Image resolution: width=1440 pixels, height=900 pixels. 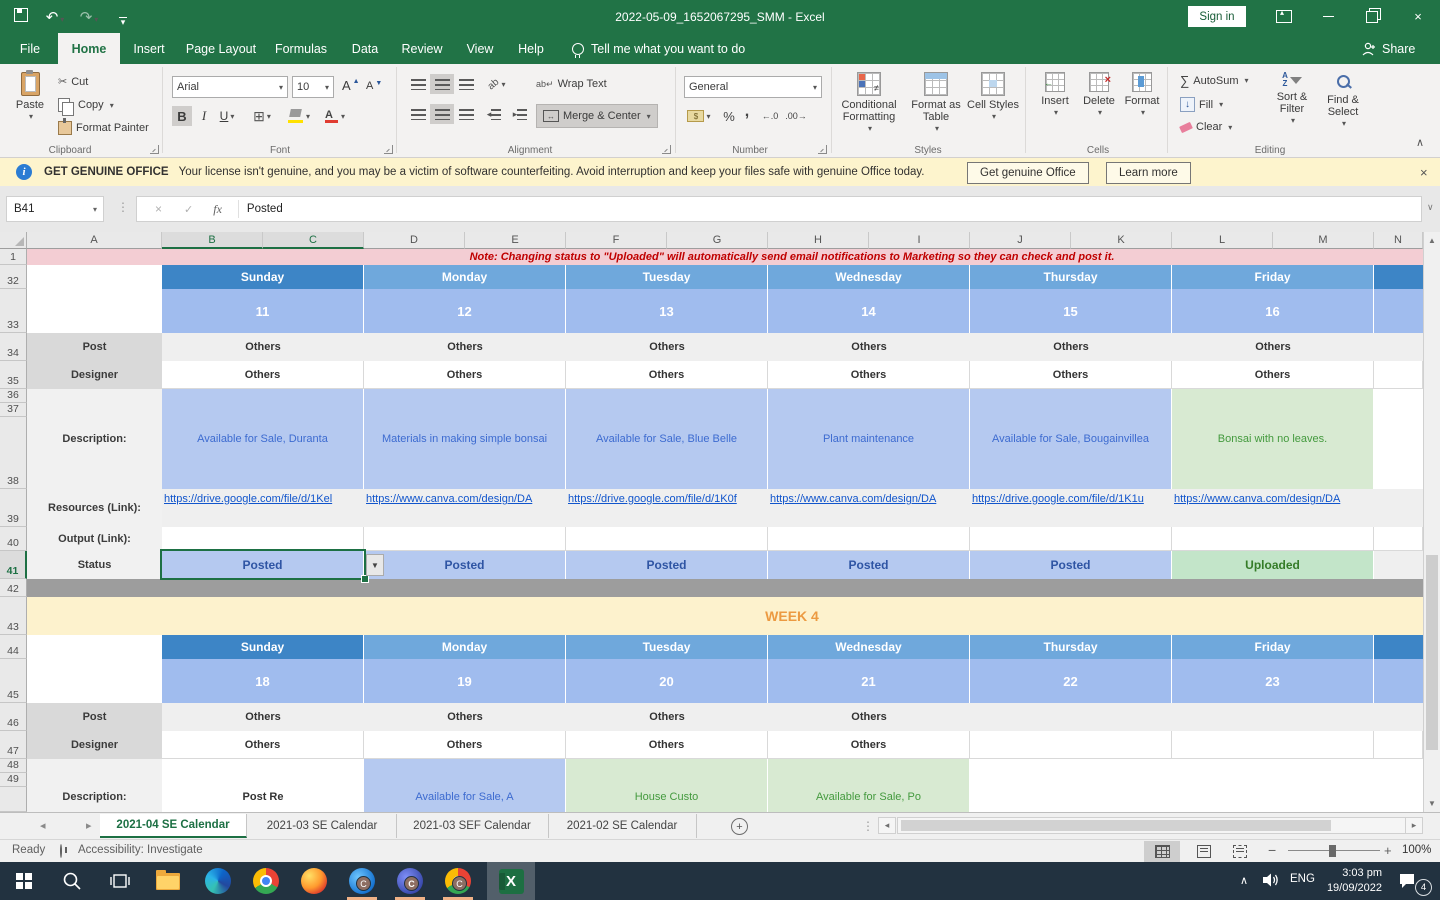 I want to click on resource-link: https://drive.google.com/file/d/1K1u, so click(x=1071, y=508).